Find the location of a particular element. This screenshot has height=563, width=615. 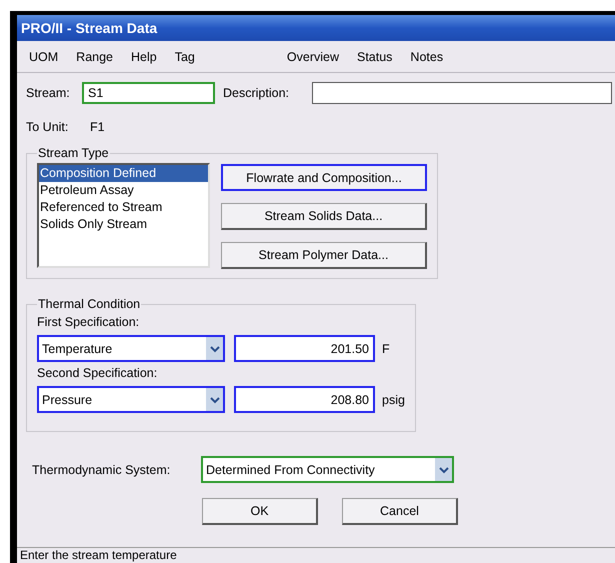

dialog-button: OK is located at coordinates (260, 511).